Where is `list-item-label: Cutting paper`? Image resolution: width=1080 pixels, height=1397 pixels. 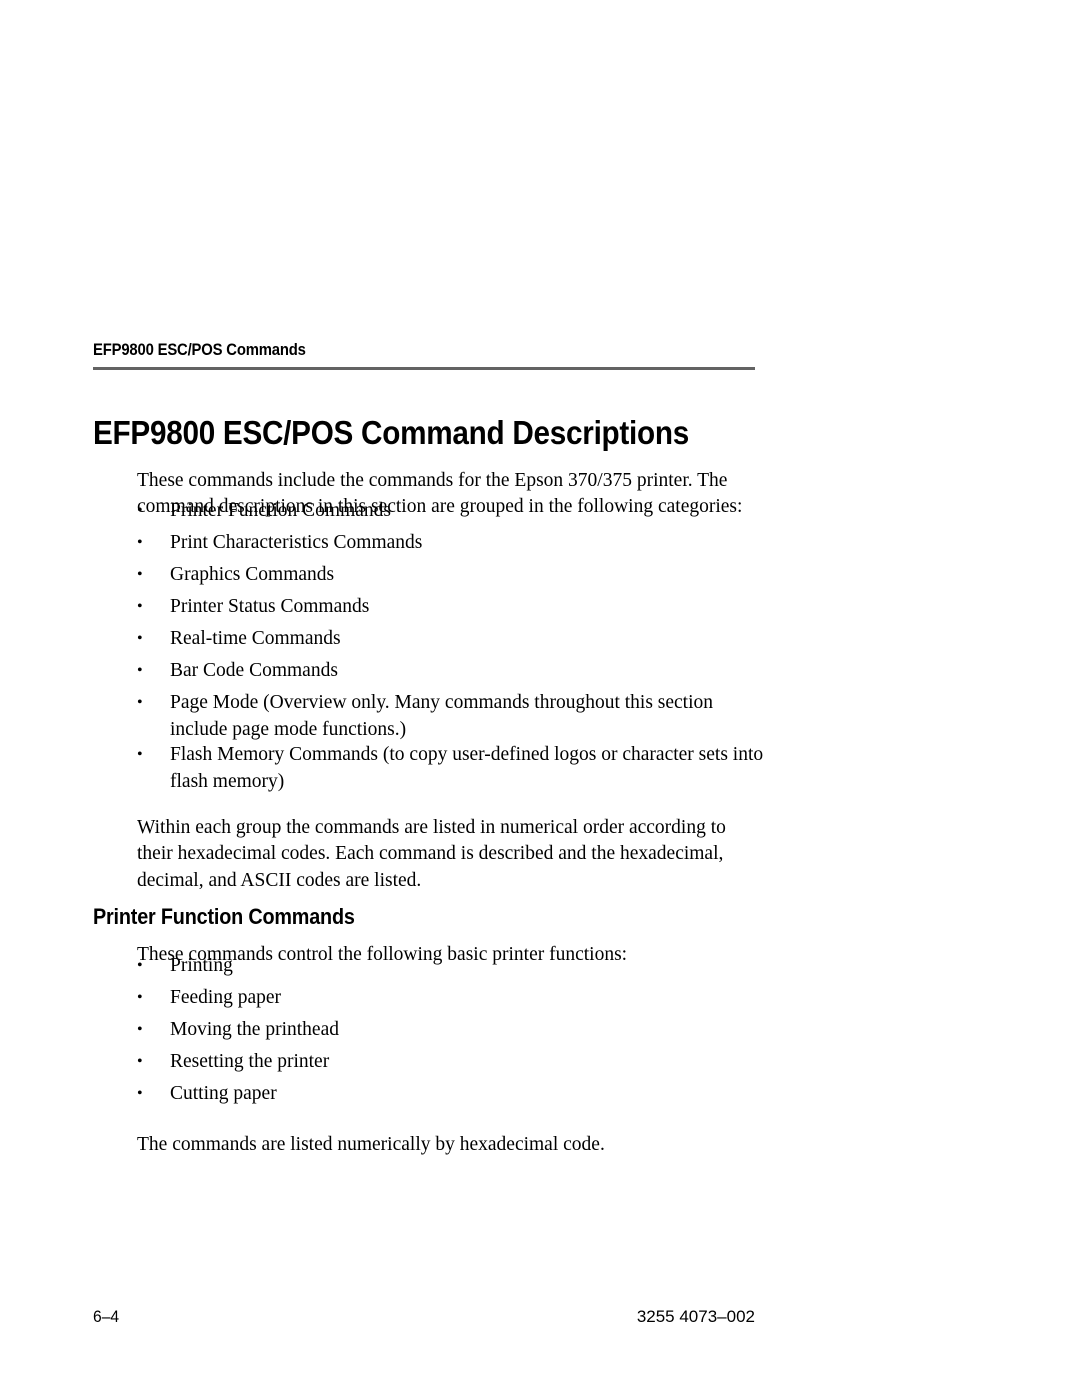 list-item-label: Cutting paper is located at coordinates (223, 1093).